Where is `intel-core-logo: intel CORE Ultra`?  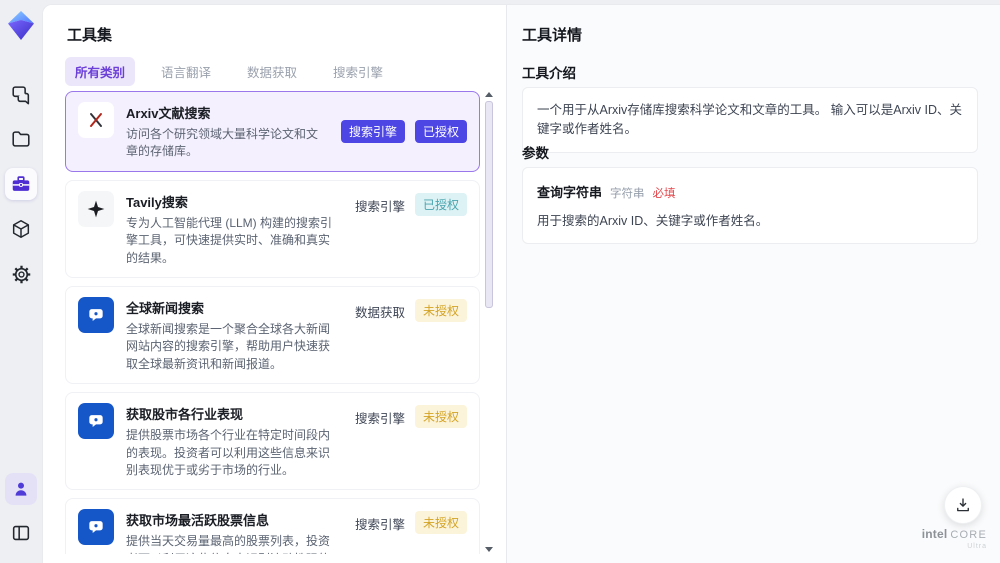 intel-core-logo: intel CORE Ultra is located at coordinates (954, 538).